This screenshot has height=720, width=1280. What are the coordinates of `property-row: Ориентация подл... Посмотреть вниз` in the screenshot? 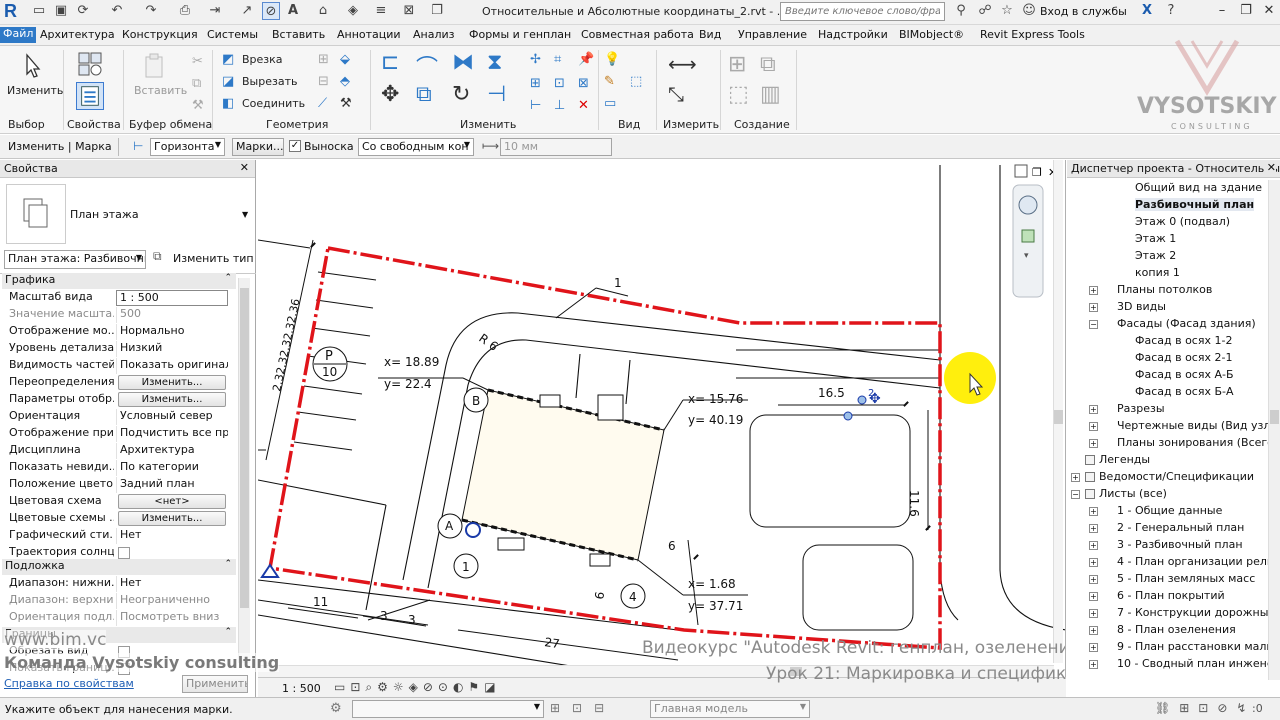 It's located at (119, 618).